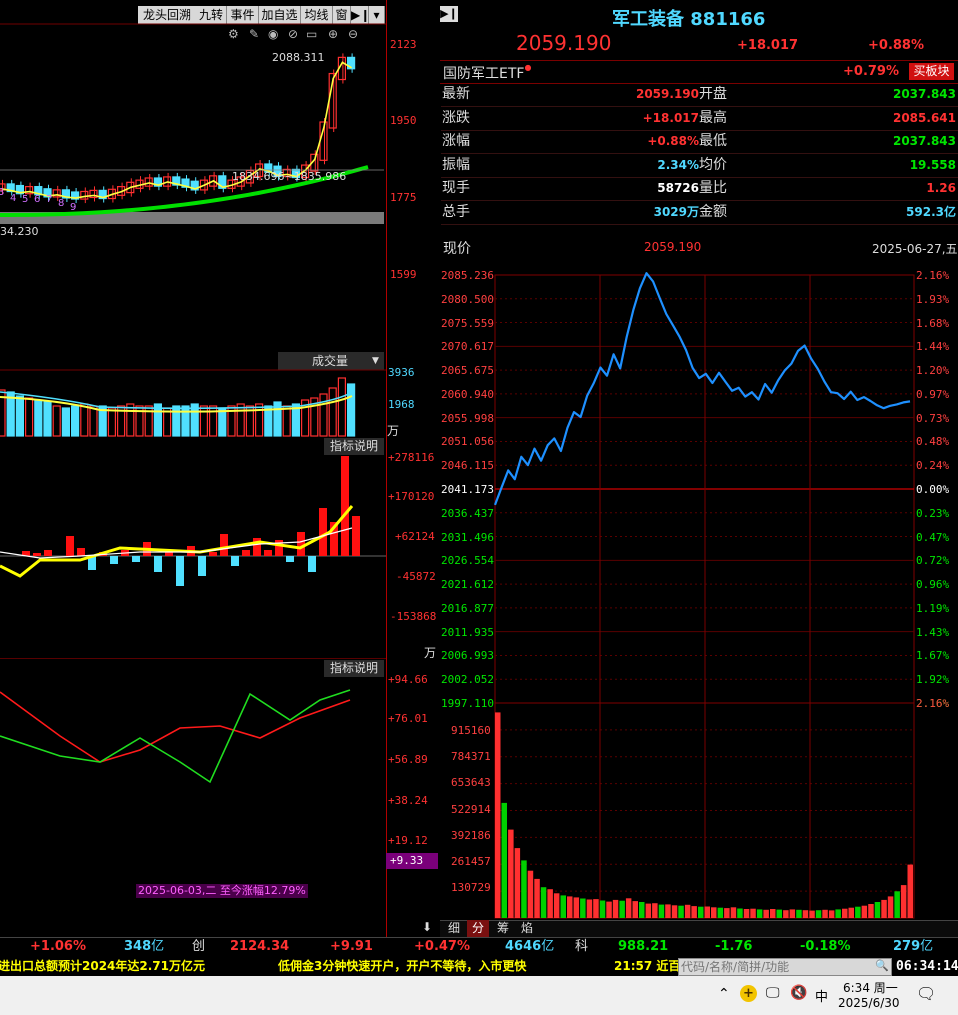  What do you see at coordinates (748, 993) in the screenshot?
I see `app-tray-icon: +` at bounding box center [748, 993].